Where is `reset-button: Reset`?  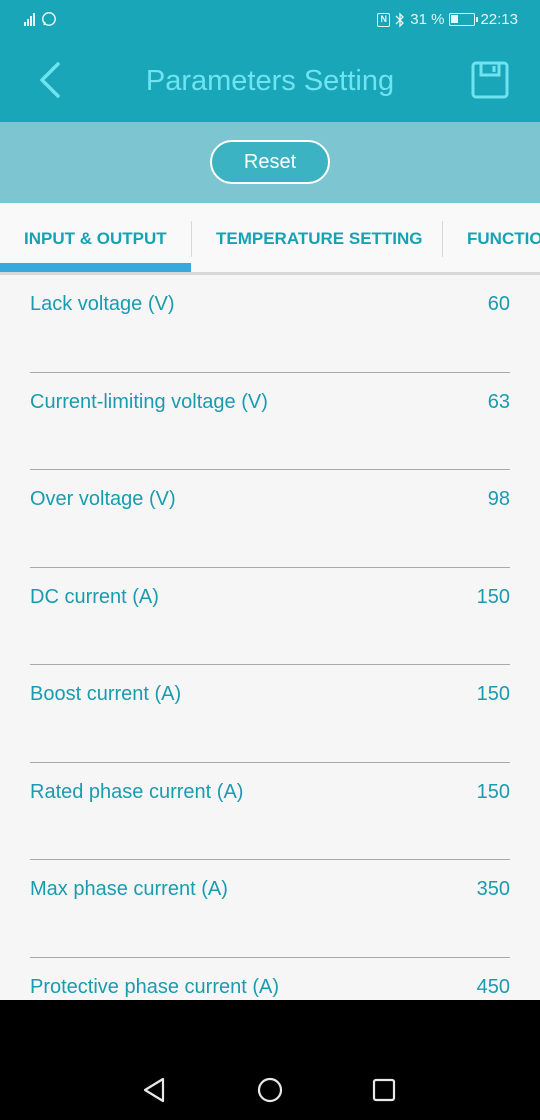
reset-button: Reset is located at coordinates (270, 162).